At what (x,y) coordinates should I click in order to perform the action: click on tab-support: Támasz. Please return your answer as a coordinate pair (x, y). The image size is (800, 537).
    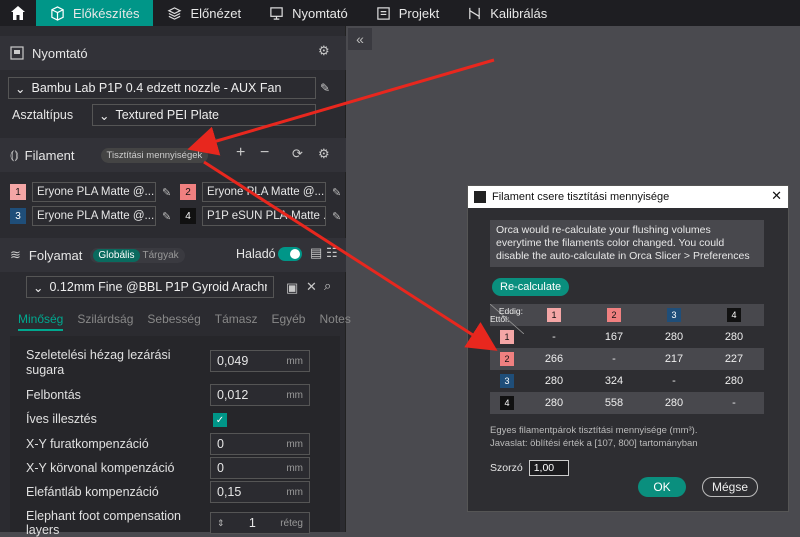
    Looking at the image, I should click on (236, 321).